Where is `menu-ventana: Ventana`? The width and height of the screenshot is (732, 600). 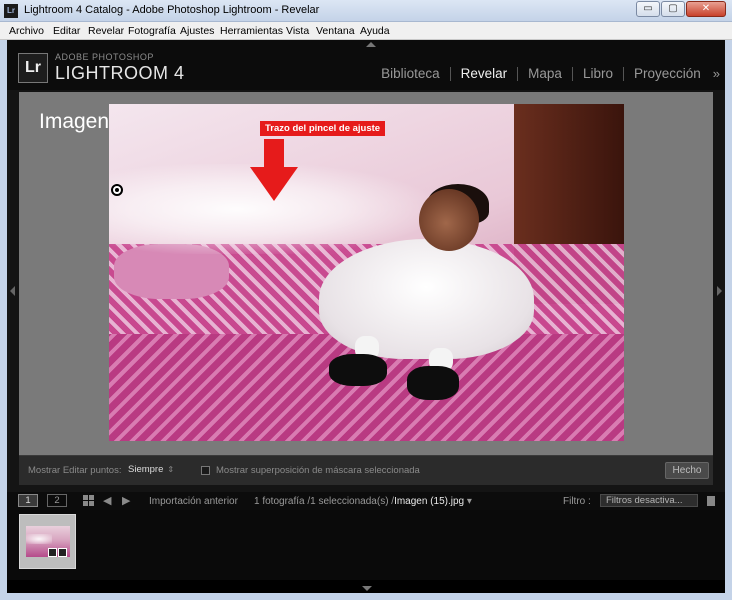
menu-ventana: Ventana is located at coordinates (335, 31).